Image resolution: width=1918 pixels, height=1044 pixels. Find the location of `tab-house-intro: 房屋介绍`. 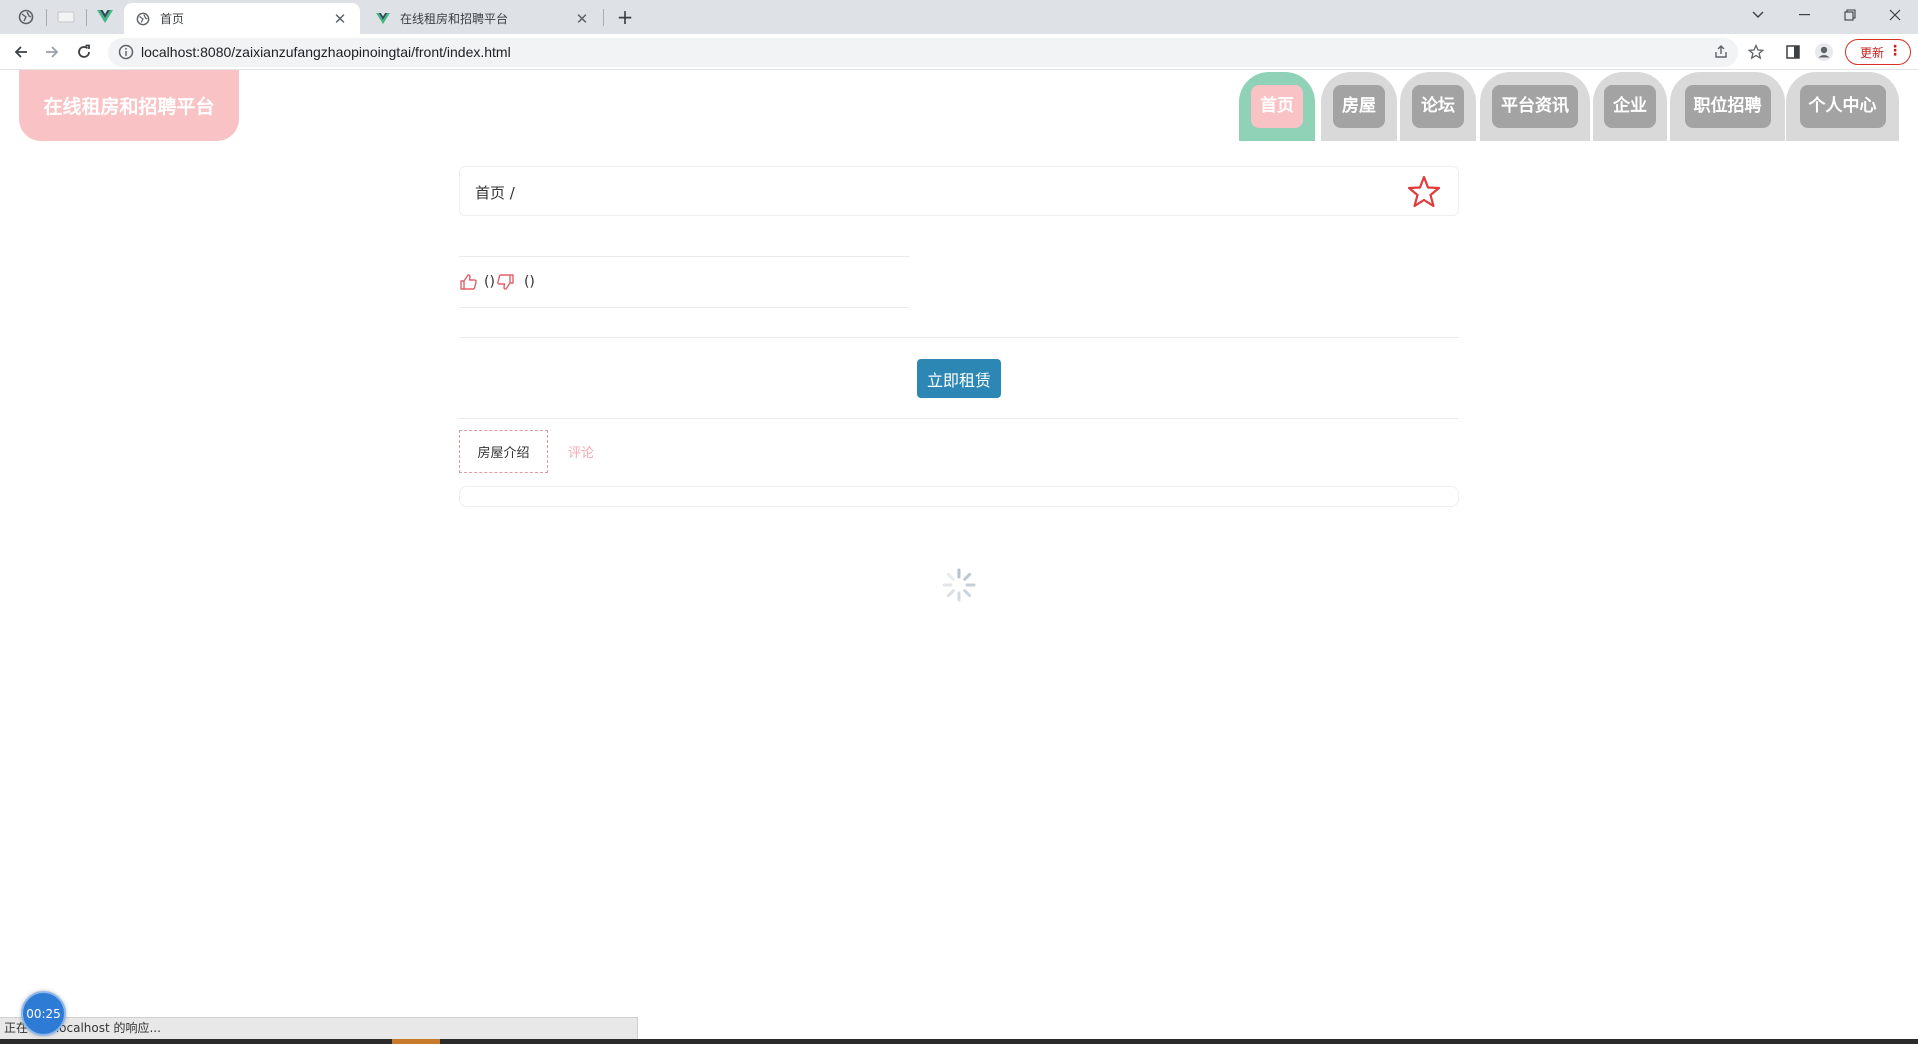

tab-house-intro: 房屋介绍 is located at coordinates (503, 451).